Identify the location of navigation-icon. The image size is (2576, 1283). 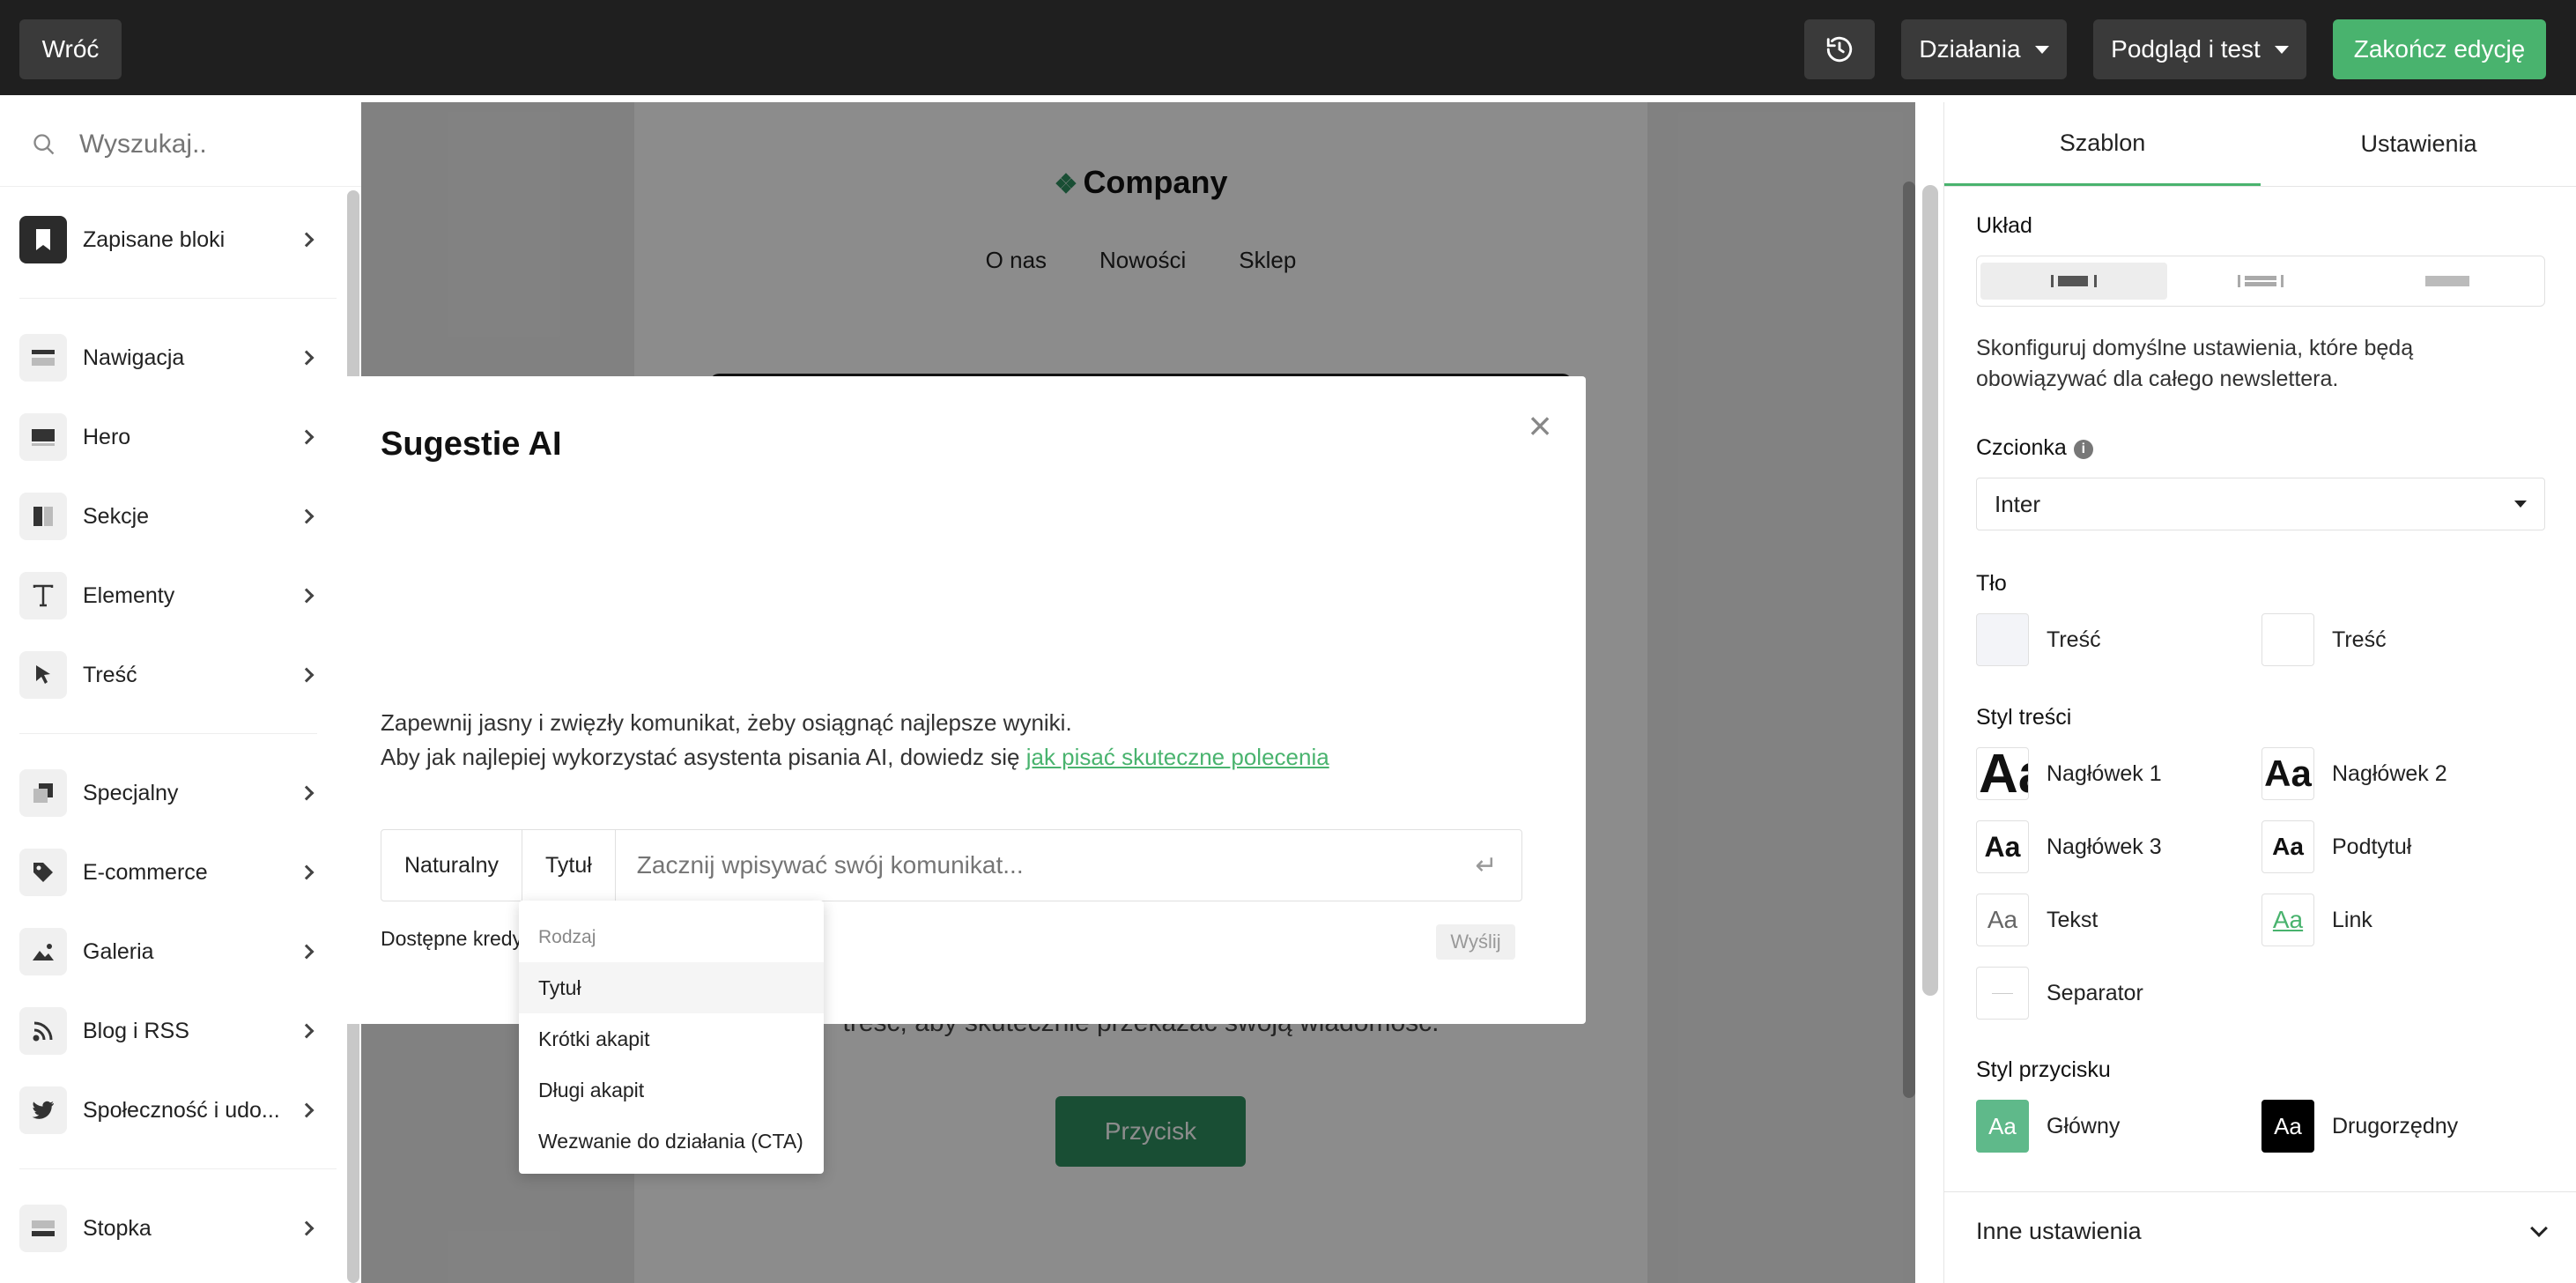
(43, 358).